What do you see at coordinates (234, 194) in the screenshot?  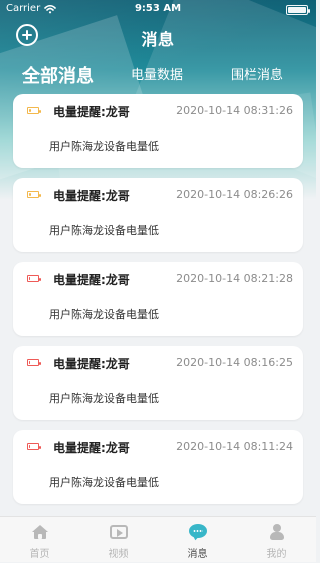 I see `message-time: 2020-10-14 08:26:26` at bounding box center [234, 194].